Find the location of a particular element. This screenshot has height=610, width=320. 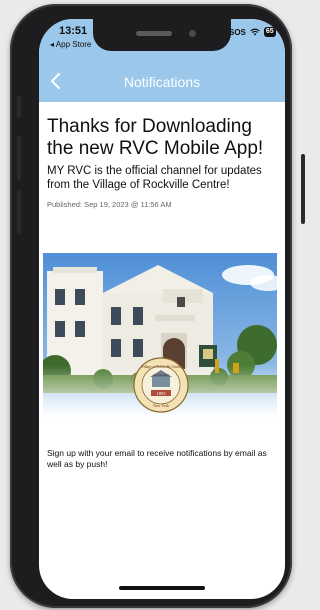

power-button is located at coordinates (303, 189).